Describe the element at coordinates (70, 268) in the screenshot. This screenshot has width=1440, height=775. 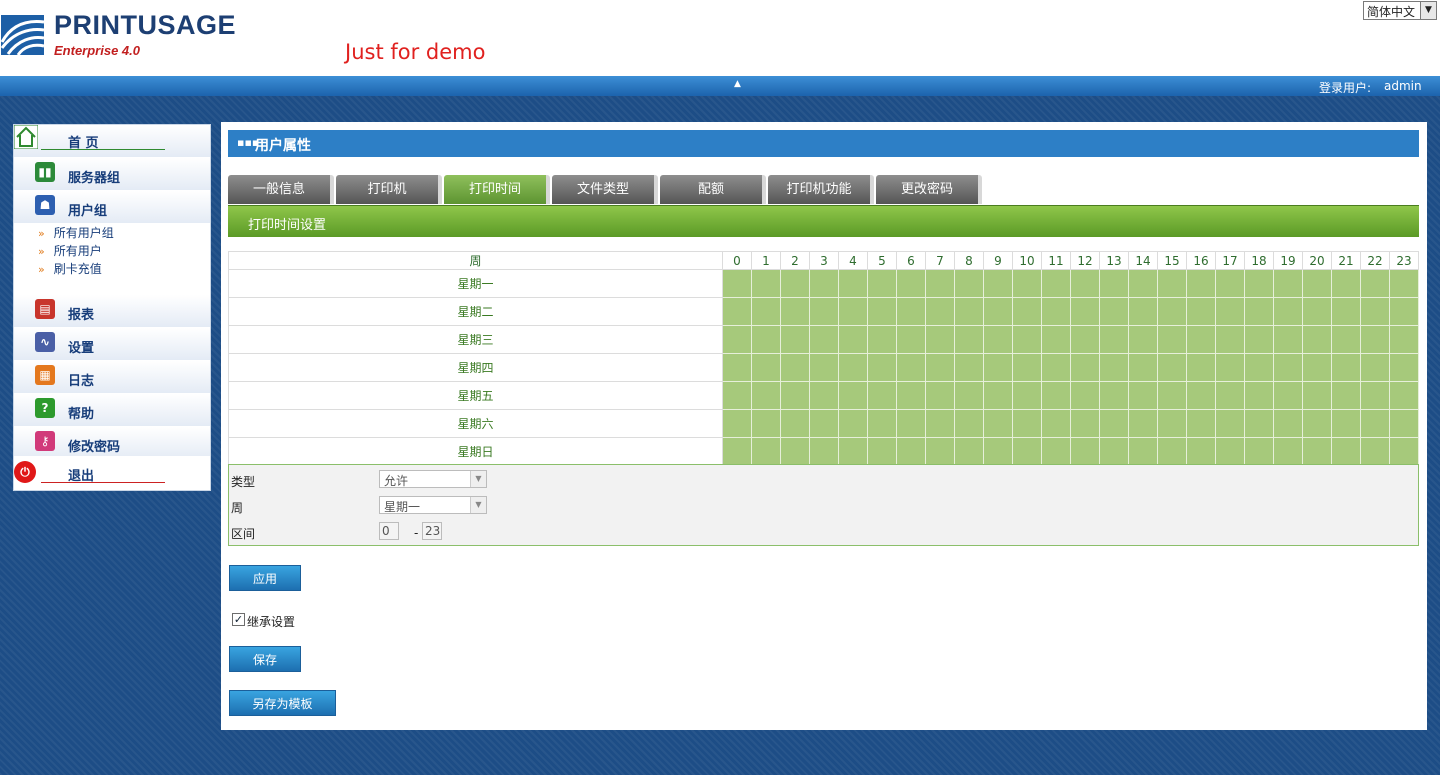
I see `sidebar-subitem-card-recharge: » 刷卡充值` at that location.